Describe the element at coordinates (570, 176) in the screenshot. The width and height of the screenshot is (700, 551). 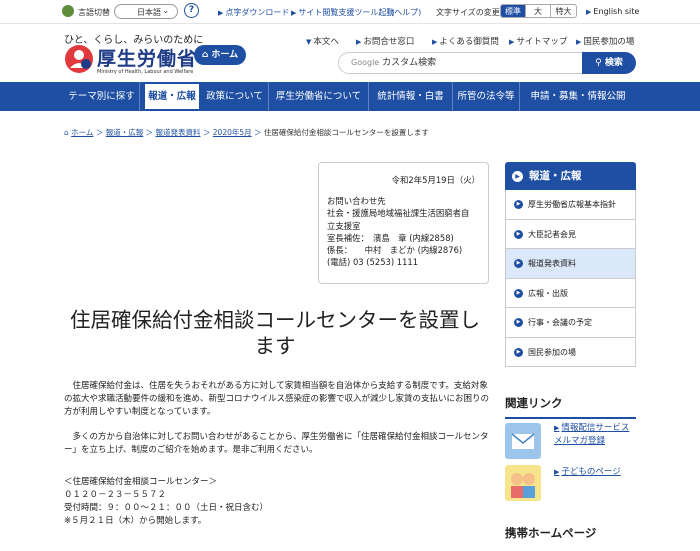
I see `sidebar-heading: ▶ 報道・広報` at that location.